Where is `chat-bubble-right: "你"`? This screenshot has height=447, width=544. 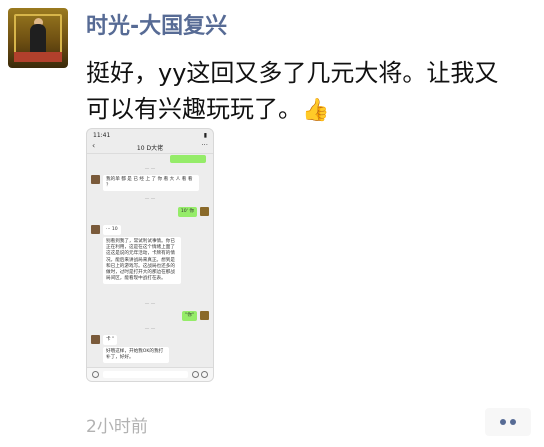
chat-bubble-right: "你" is located at coordinates (189, 316).